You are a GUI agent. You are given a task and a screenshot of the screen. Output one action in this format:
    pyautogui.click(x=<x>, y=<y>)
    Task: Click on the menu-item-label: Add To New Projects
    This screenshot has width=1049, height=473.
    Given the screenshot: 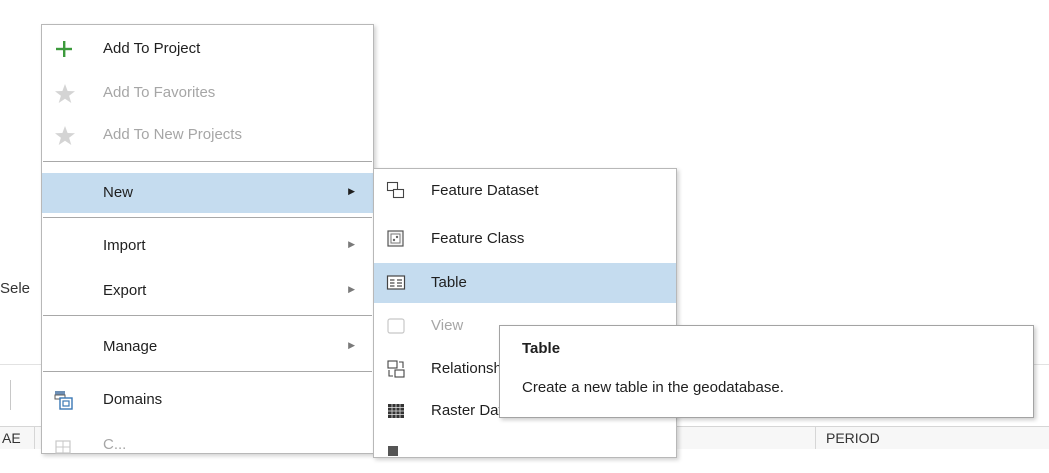 What is the action you would take?
    pyautogui.click(x=172, y=134)
    